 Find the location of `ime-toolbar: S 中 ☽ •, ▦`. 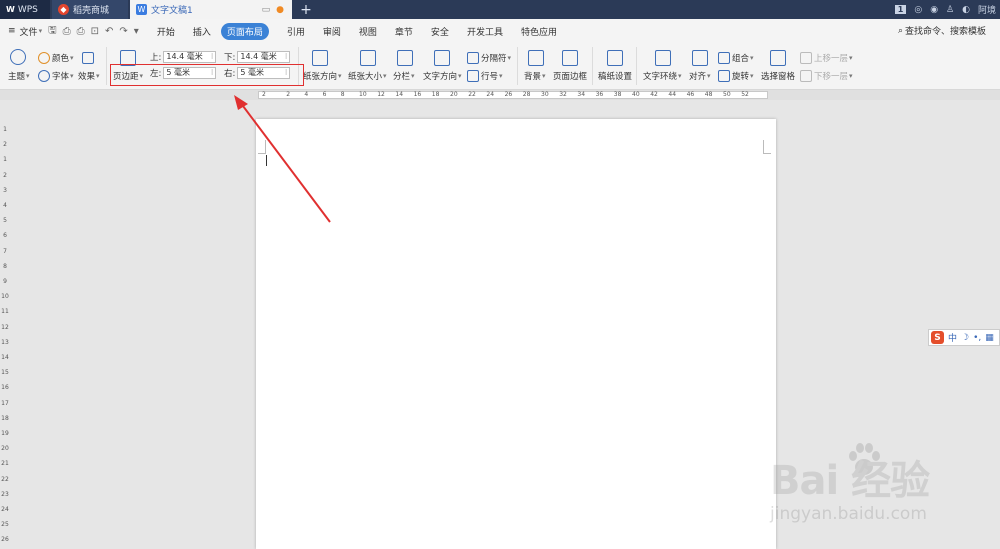

ime-toolbar: S 中 ☽ •, ▦ is located at coordinates (964, 337).